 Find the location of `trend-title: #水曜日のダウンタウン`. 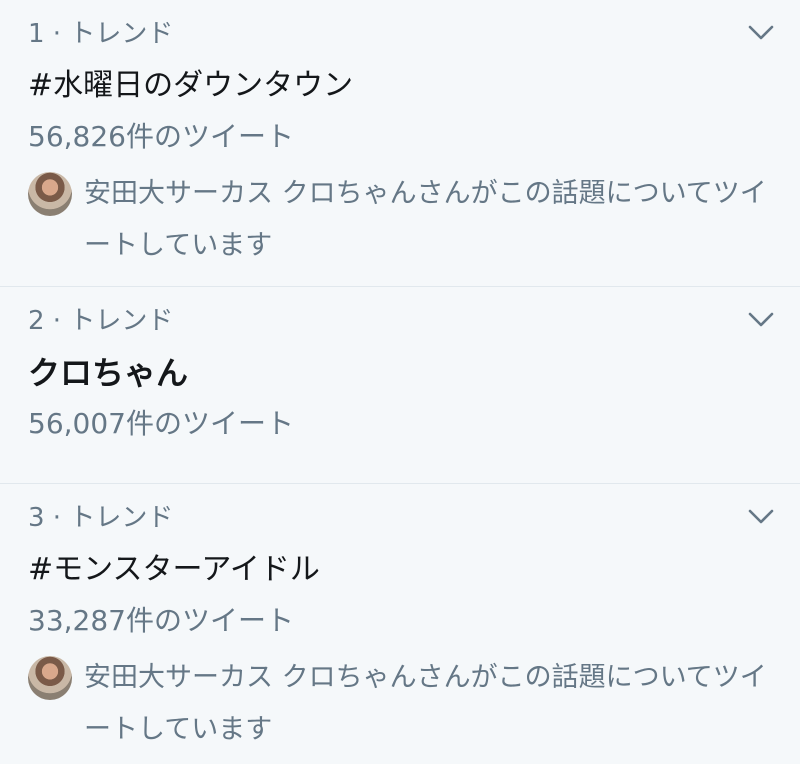

trend-title: #水曜日のダウンタウン is located at coordinates (190, 86).